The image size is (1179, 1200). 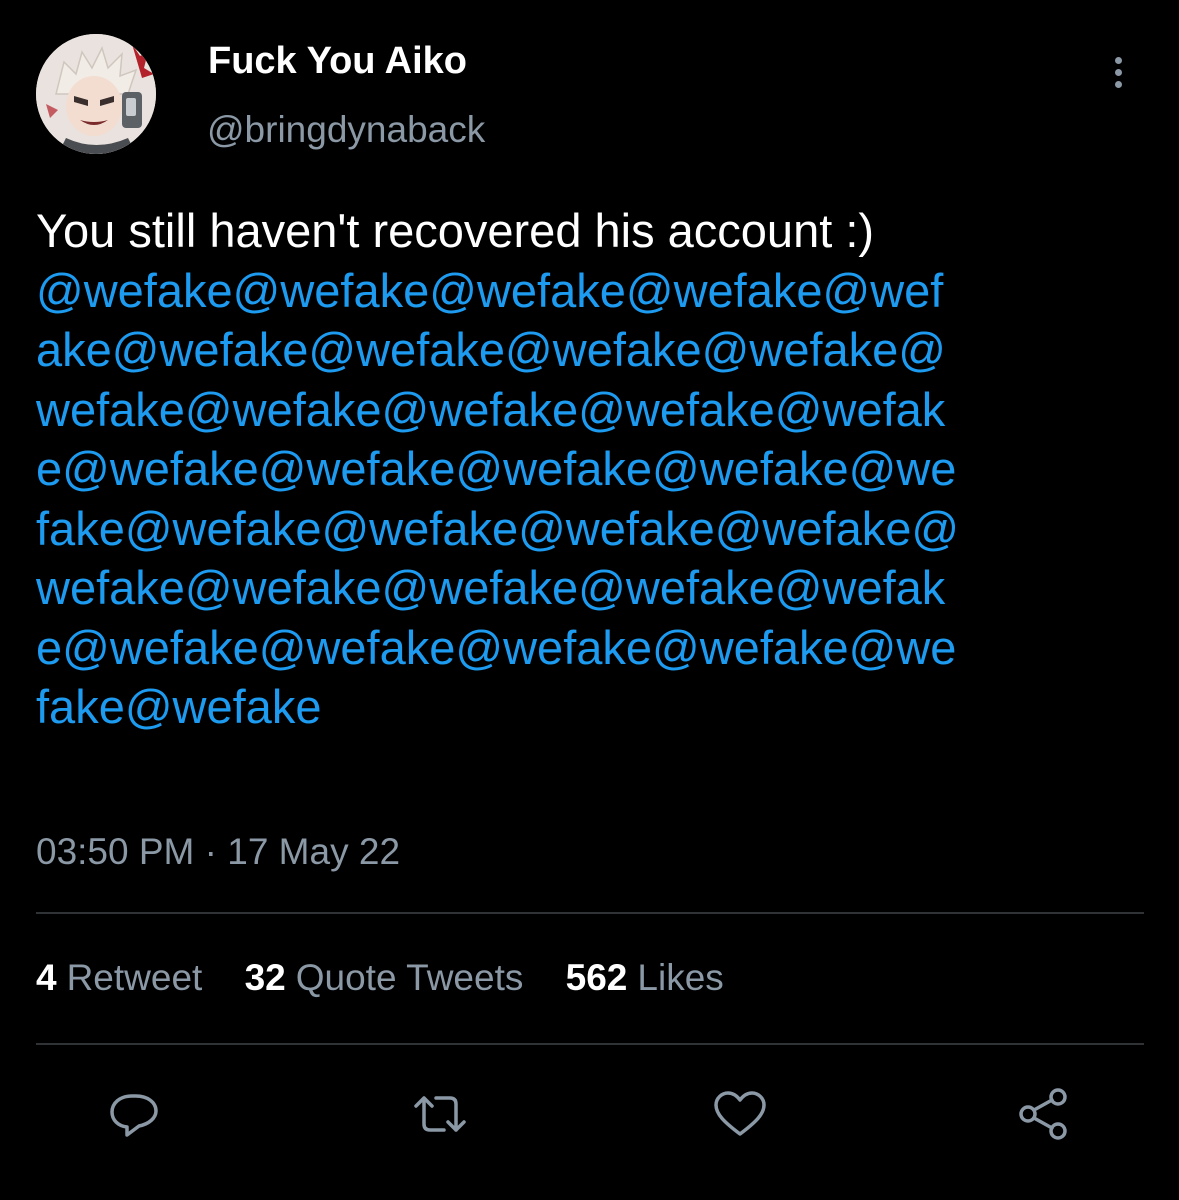 I want to click on engagement-stats: 4 Retweet 32 Quote Tweets 562 Likes, so click(x=396, y=978).